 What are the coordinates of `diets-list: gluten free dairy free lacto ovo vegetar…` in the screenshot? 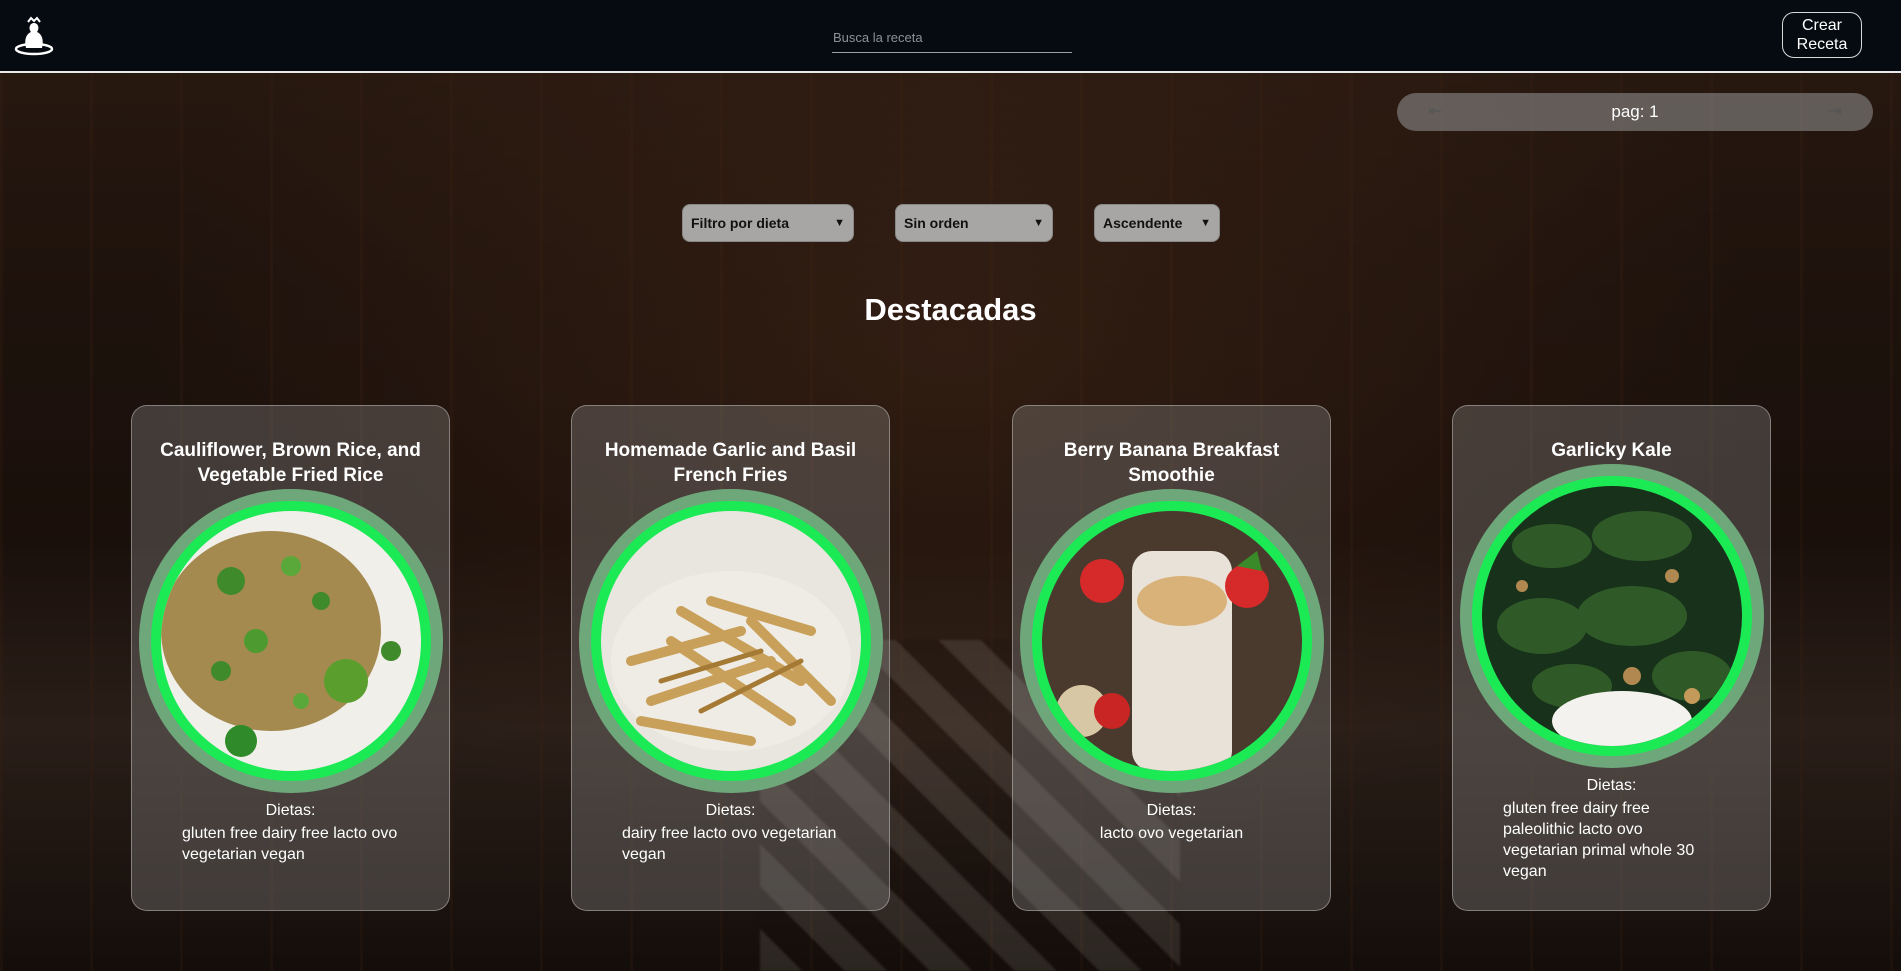 It's located at (290, 844).